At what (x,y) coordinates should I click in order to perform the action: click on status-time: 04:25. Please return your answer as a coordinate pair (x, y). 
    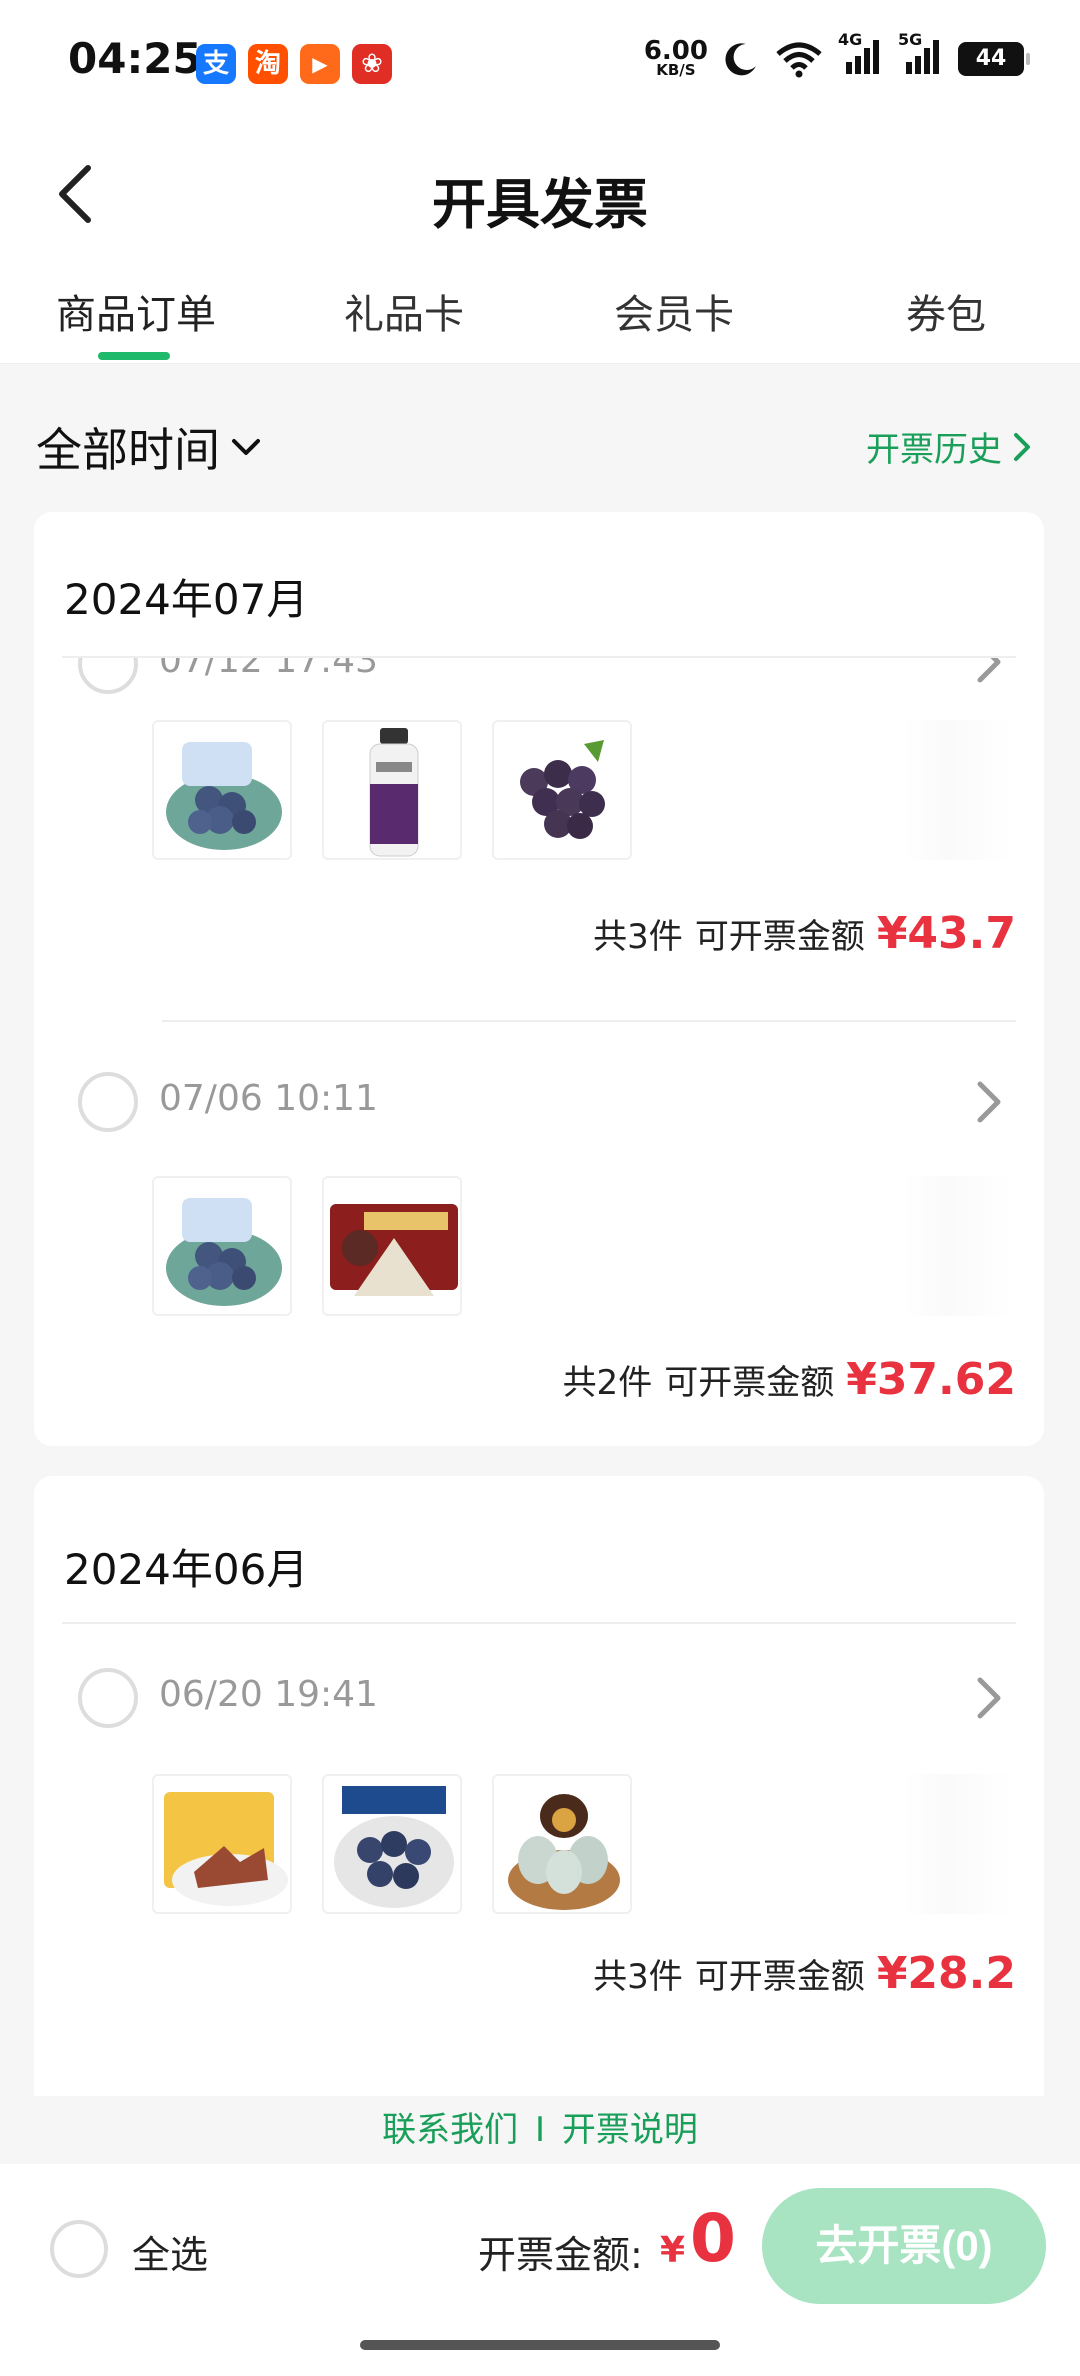
    Looking at the image, I should click on (135, 58).